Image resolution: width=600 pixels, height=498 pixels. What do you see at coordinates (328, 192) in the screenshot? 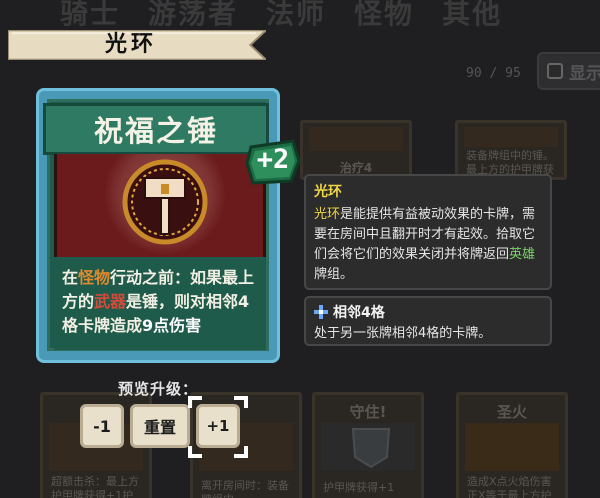
I see `tooltip-aura-title: 光环` at bounding box center [328, 192].